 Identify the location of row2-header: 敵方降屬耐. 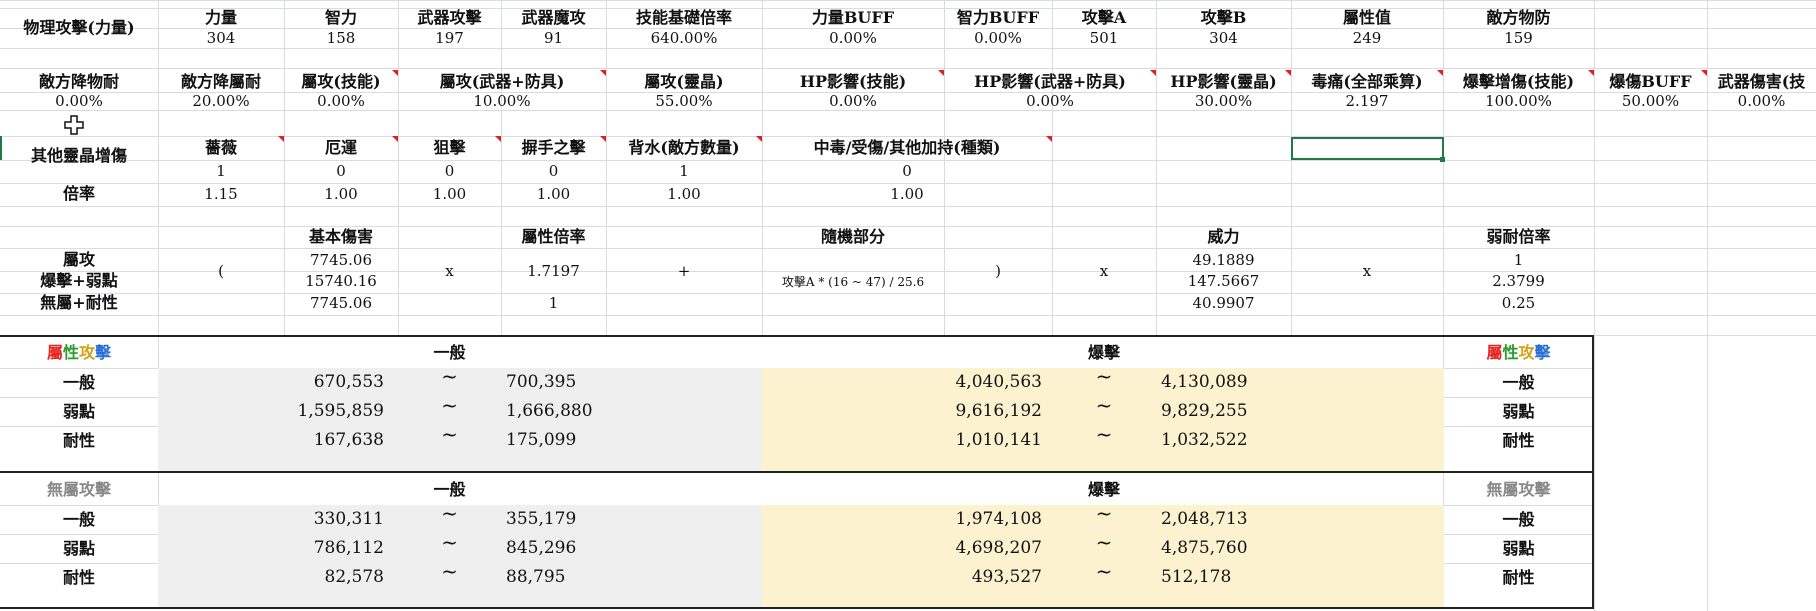
(220, 81).